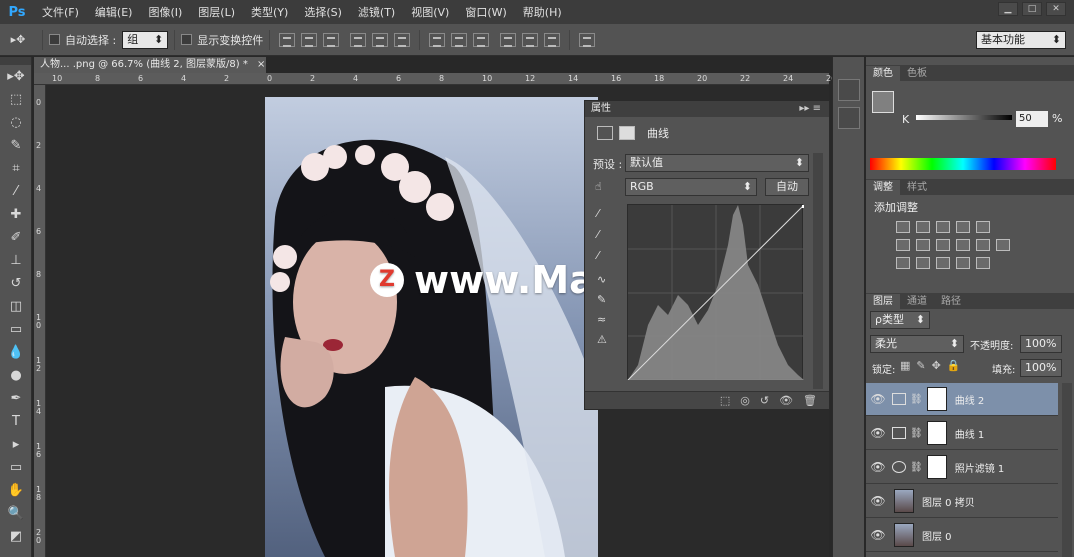 The width and height of the screenshot is (1074, 557). Describe the element at coordinates (970, 433) in the screenshot. I see `layer-name: 曲线 1` at that location.